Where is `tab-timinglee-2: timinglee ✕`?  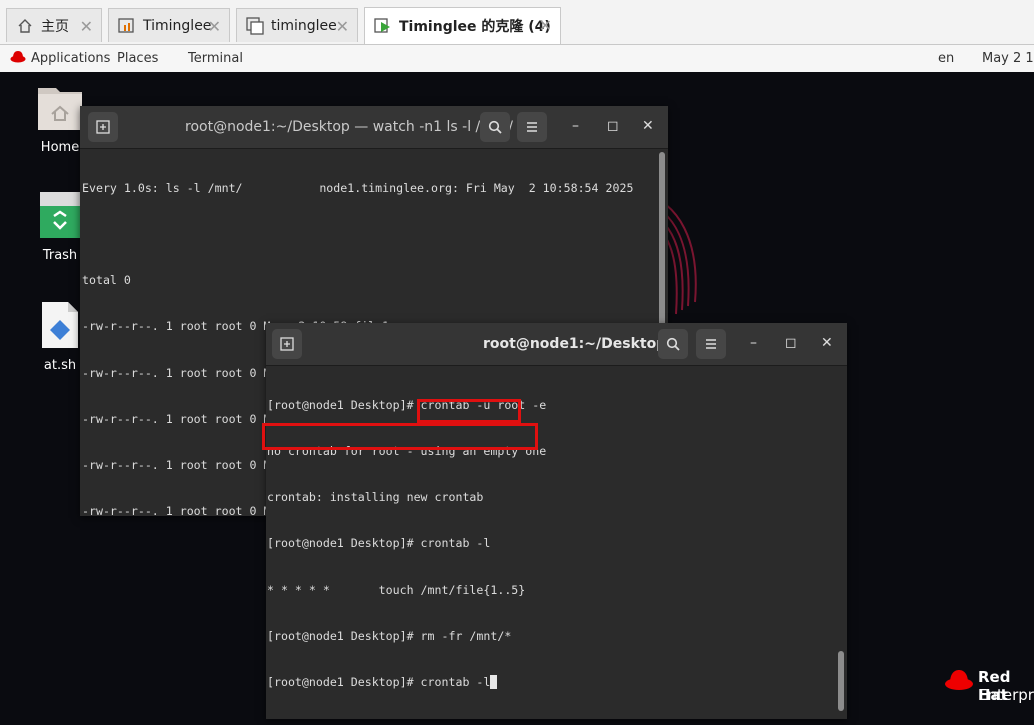 tab-timinglee-2: timinglee ✕ is located at coordinates (297, 25).